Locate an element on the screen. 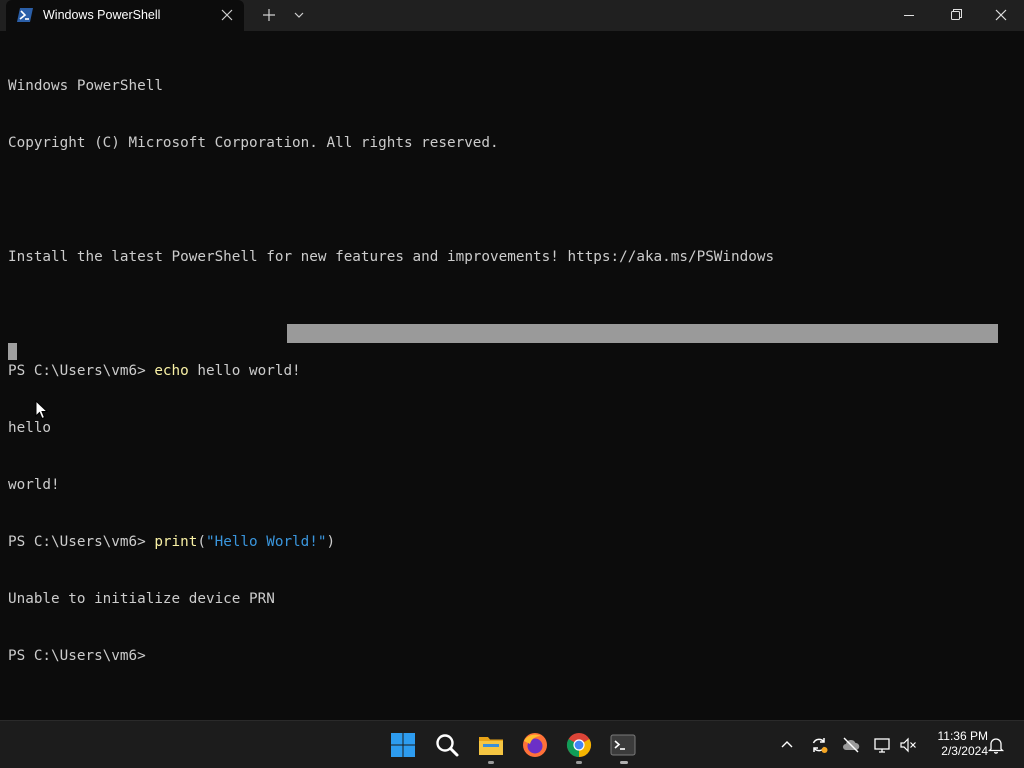  powershell-icon is located at coordinates (25, 15).